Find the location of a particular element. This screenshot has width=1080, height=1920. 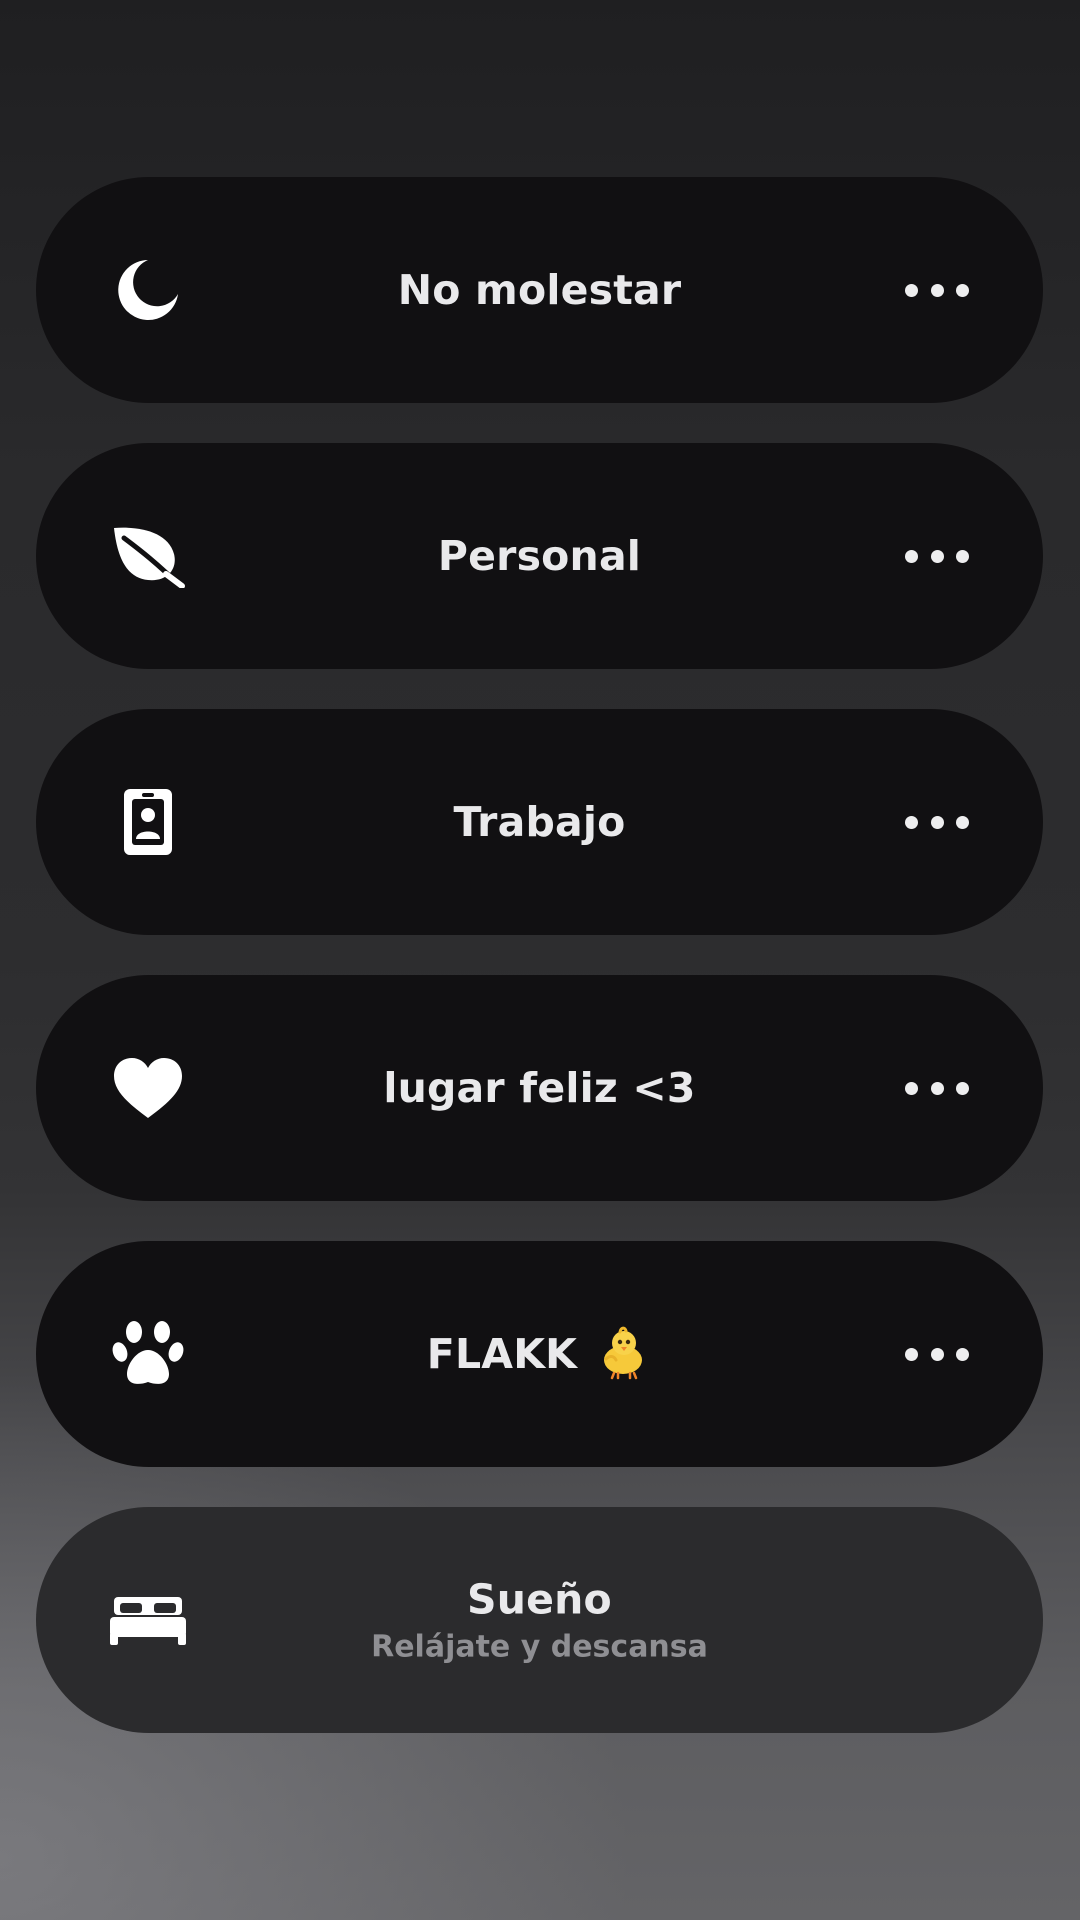

focus-mode-lugar-feliz: lugar feliz <3 is located at coordinates (539, 1088).